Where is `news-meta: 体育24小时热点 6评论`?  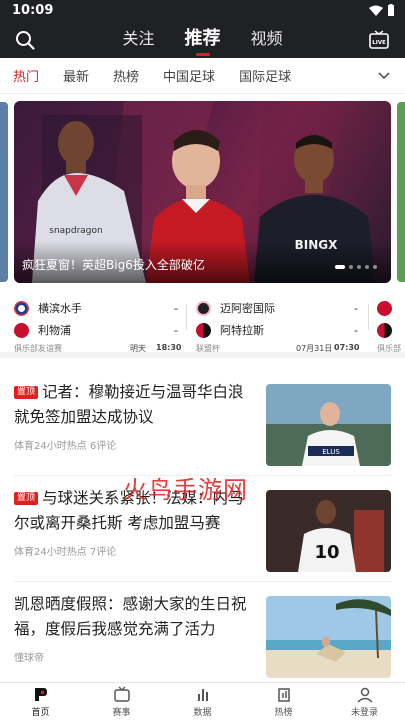
news-meta: 体育24小时热点 6评论 is located at coordinates (65, 444).